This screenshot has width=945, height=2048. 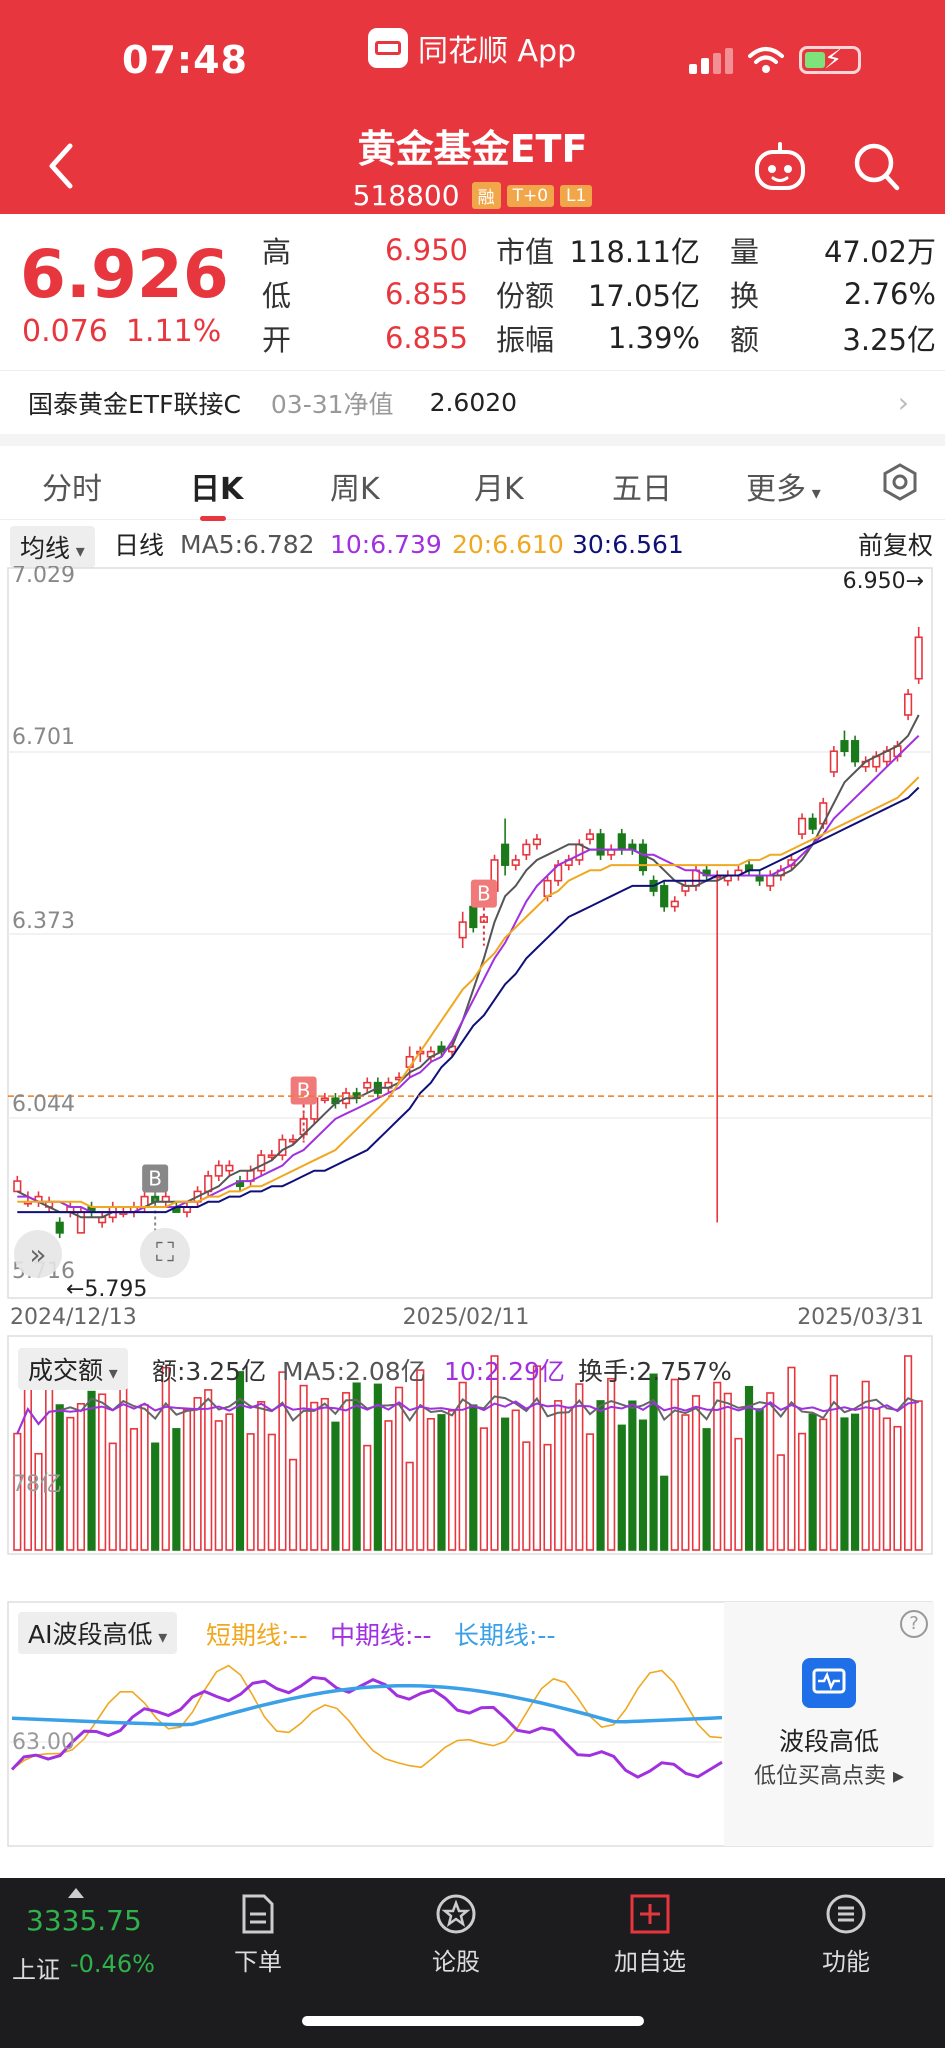 What do you see at coordinates (525, 296) in the screenshot?
I see `shares-label: 份额` at bounding box center [525, 296].